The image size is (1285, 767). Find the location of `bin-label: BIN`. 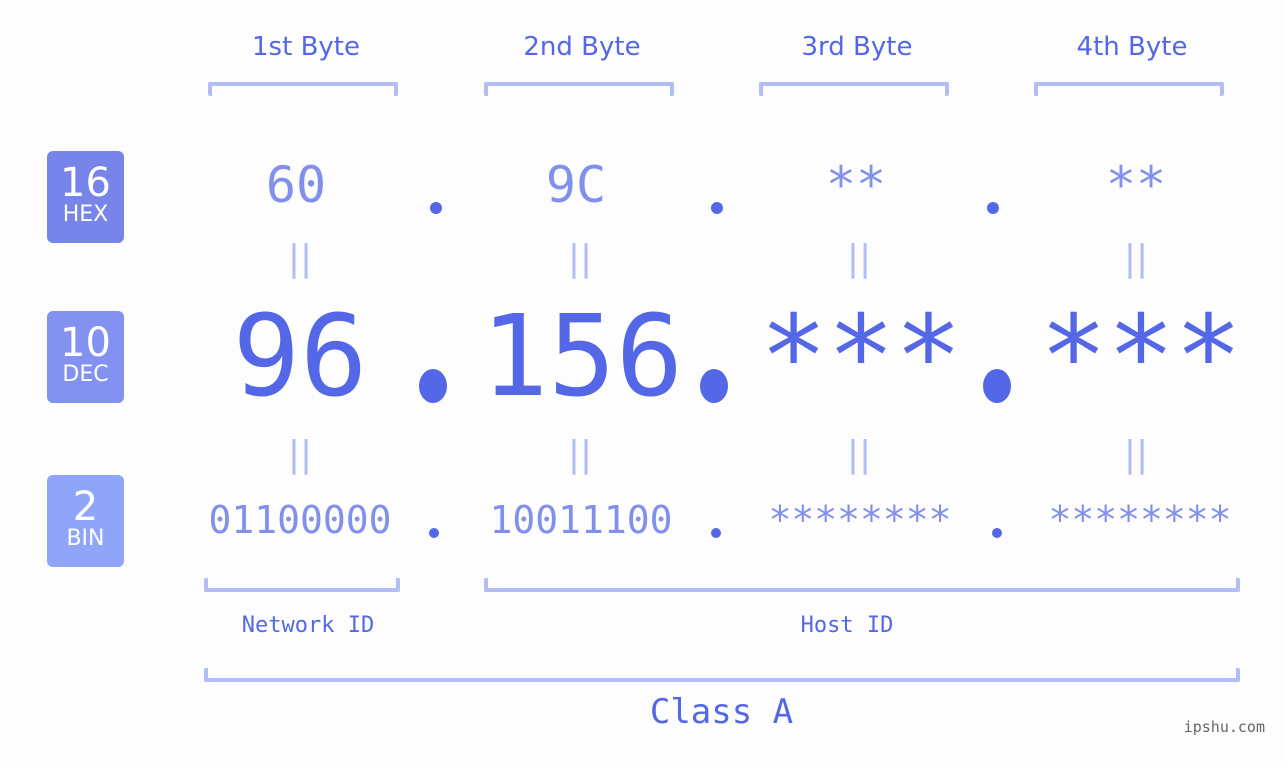

bin-label: BIN is located at coordinates (85, 538).